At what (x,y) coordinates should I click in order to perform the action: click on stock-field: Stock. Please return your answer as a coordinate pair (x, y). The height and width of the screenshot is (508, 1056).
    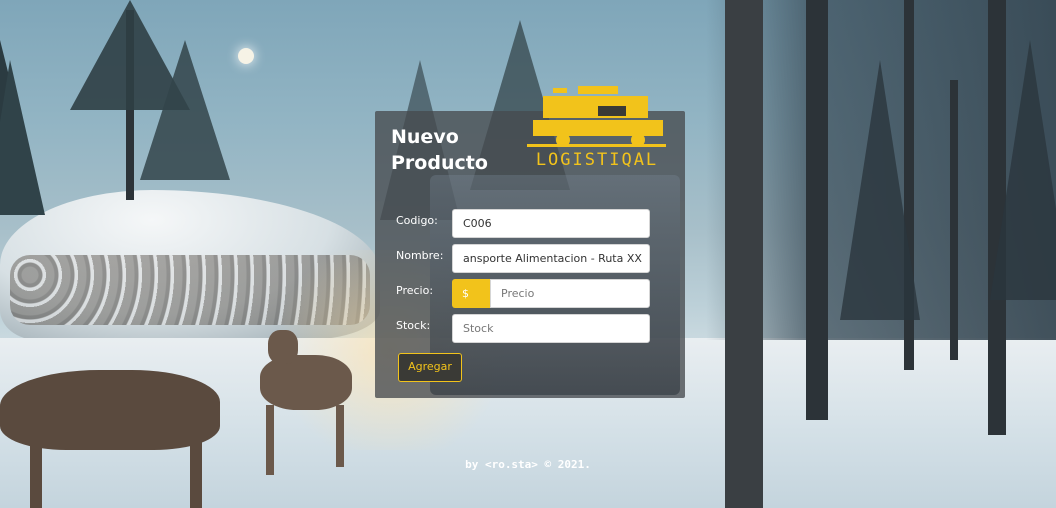
    Looking at the image, I should click on (551, 328).